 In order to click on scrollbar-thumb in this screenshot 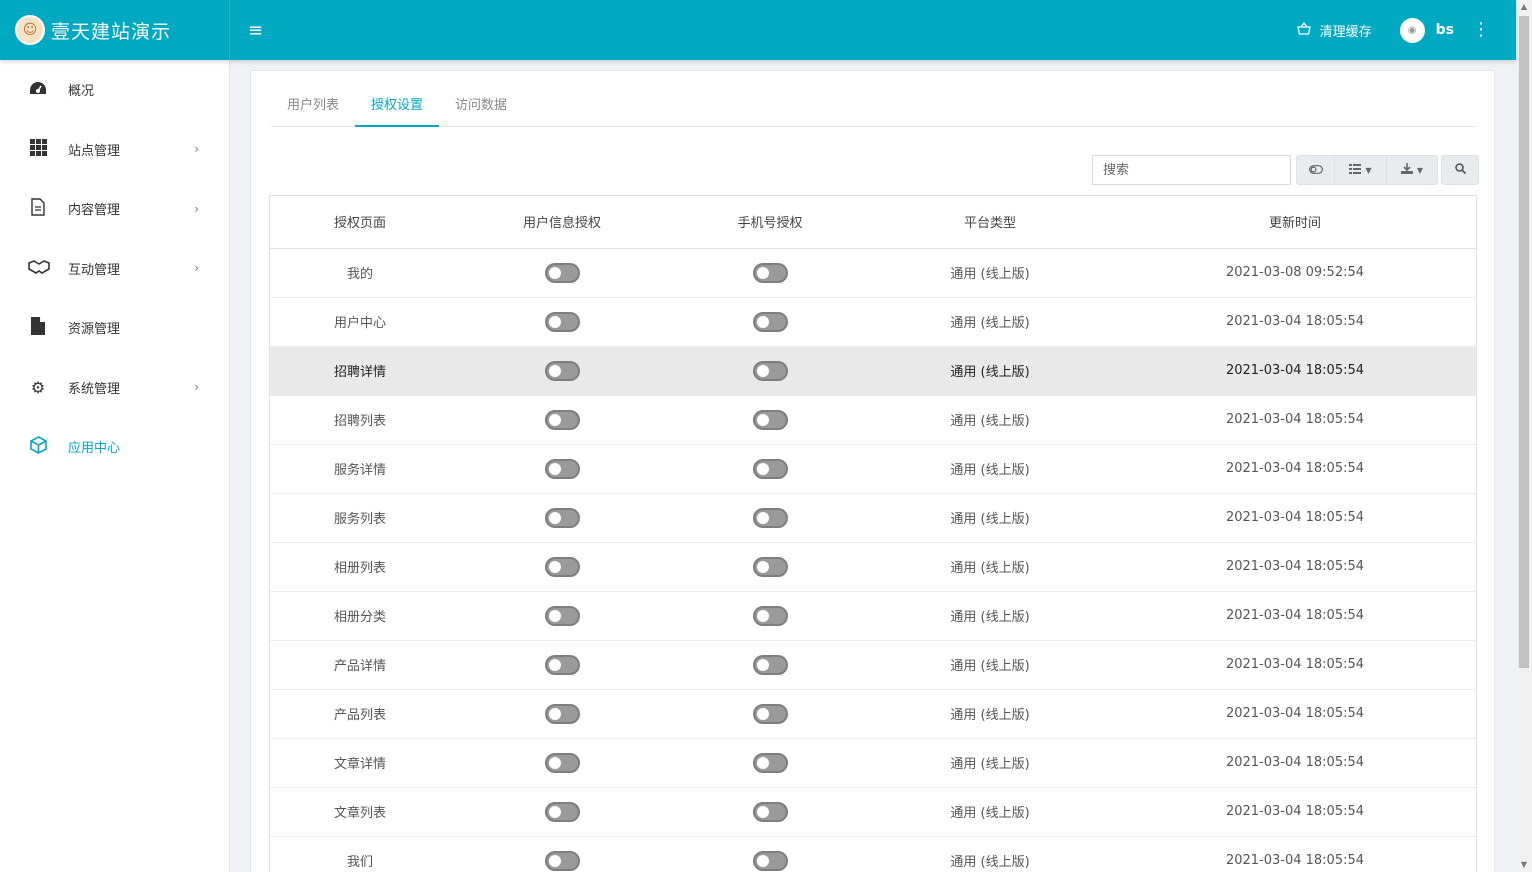, I will do `click(1524, 342)`.